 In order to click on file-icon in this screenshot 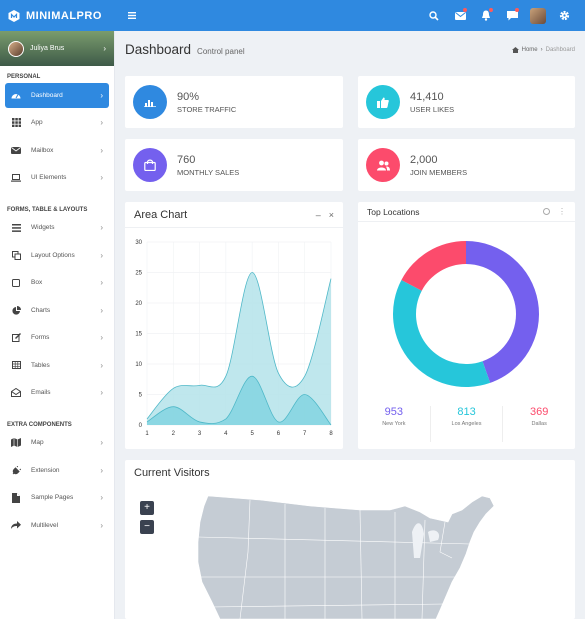, I will do `click(16, 497)`.